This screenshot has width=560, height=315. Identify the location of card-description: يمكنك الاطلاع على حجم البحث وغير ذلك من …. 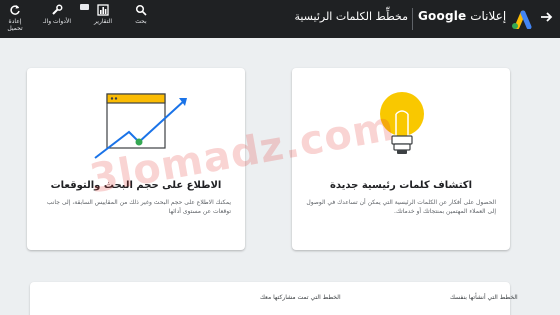
(138, 207).